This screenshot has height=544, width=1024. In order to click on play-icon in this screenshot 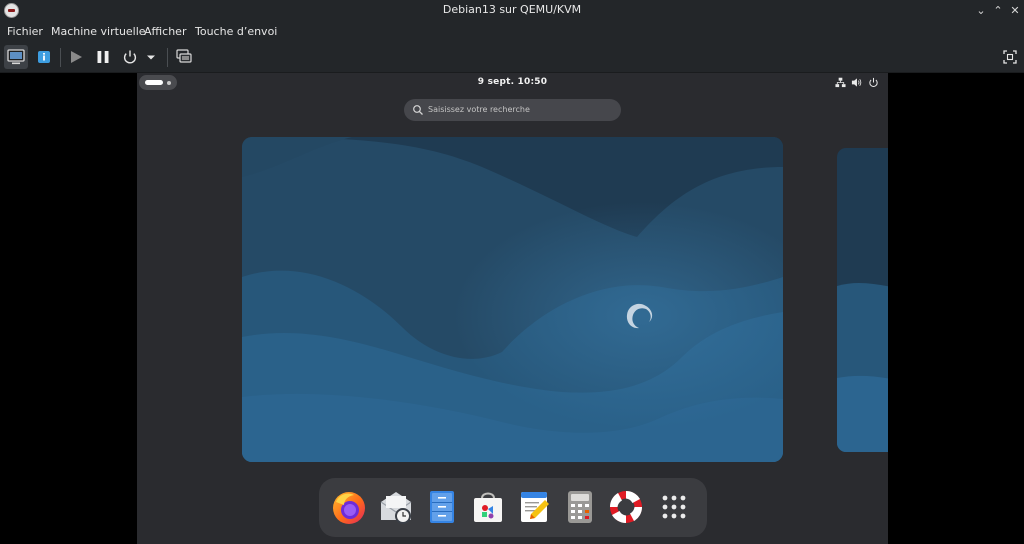, I will do `click(76, 57)`.